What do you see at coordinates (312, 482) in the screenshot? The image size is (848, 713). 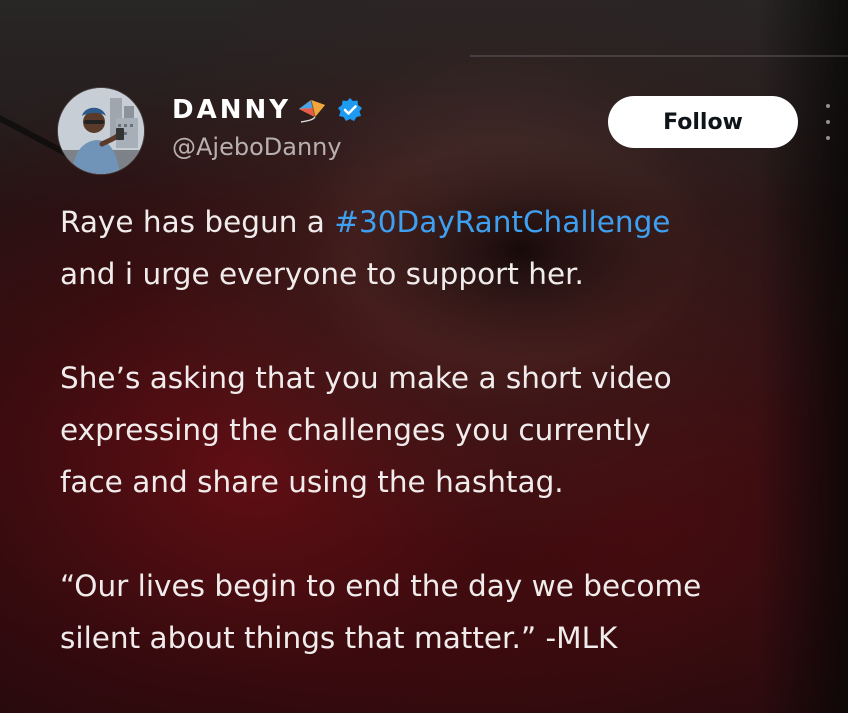 I see `tweet-text-line: face and share using the hashtag.` at bounding box center [312, 482].